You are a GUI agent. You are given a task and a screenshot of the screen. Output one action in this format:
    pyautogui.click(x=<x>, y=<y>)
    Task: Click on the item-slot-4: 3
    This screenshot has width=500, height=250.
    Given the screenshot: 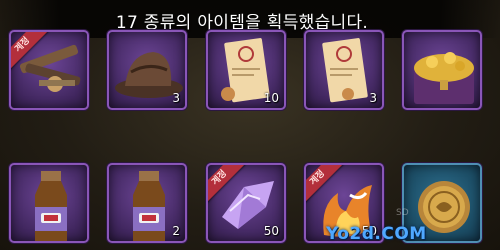 What is the action you would take?
    pyautogui.click(x=344, y=70)
    